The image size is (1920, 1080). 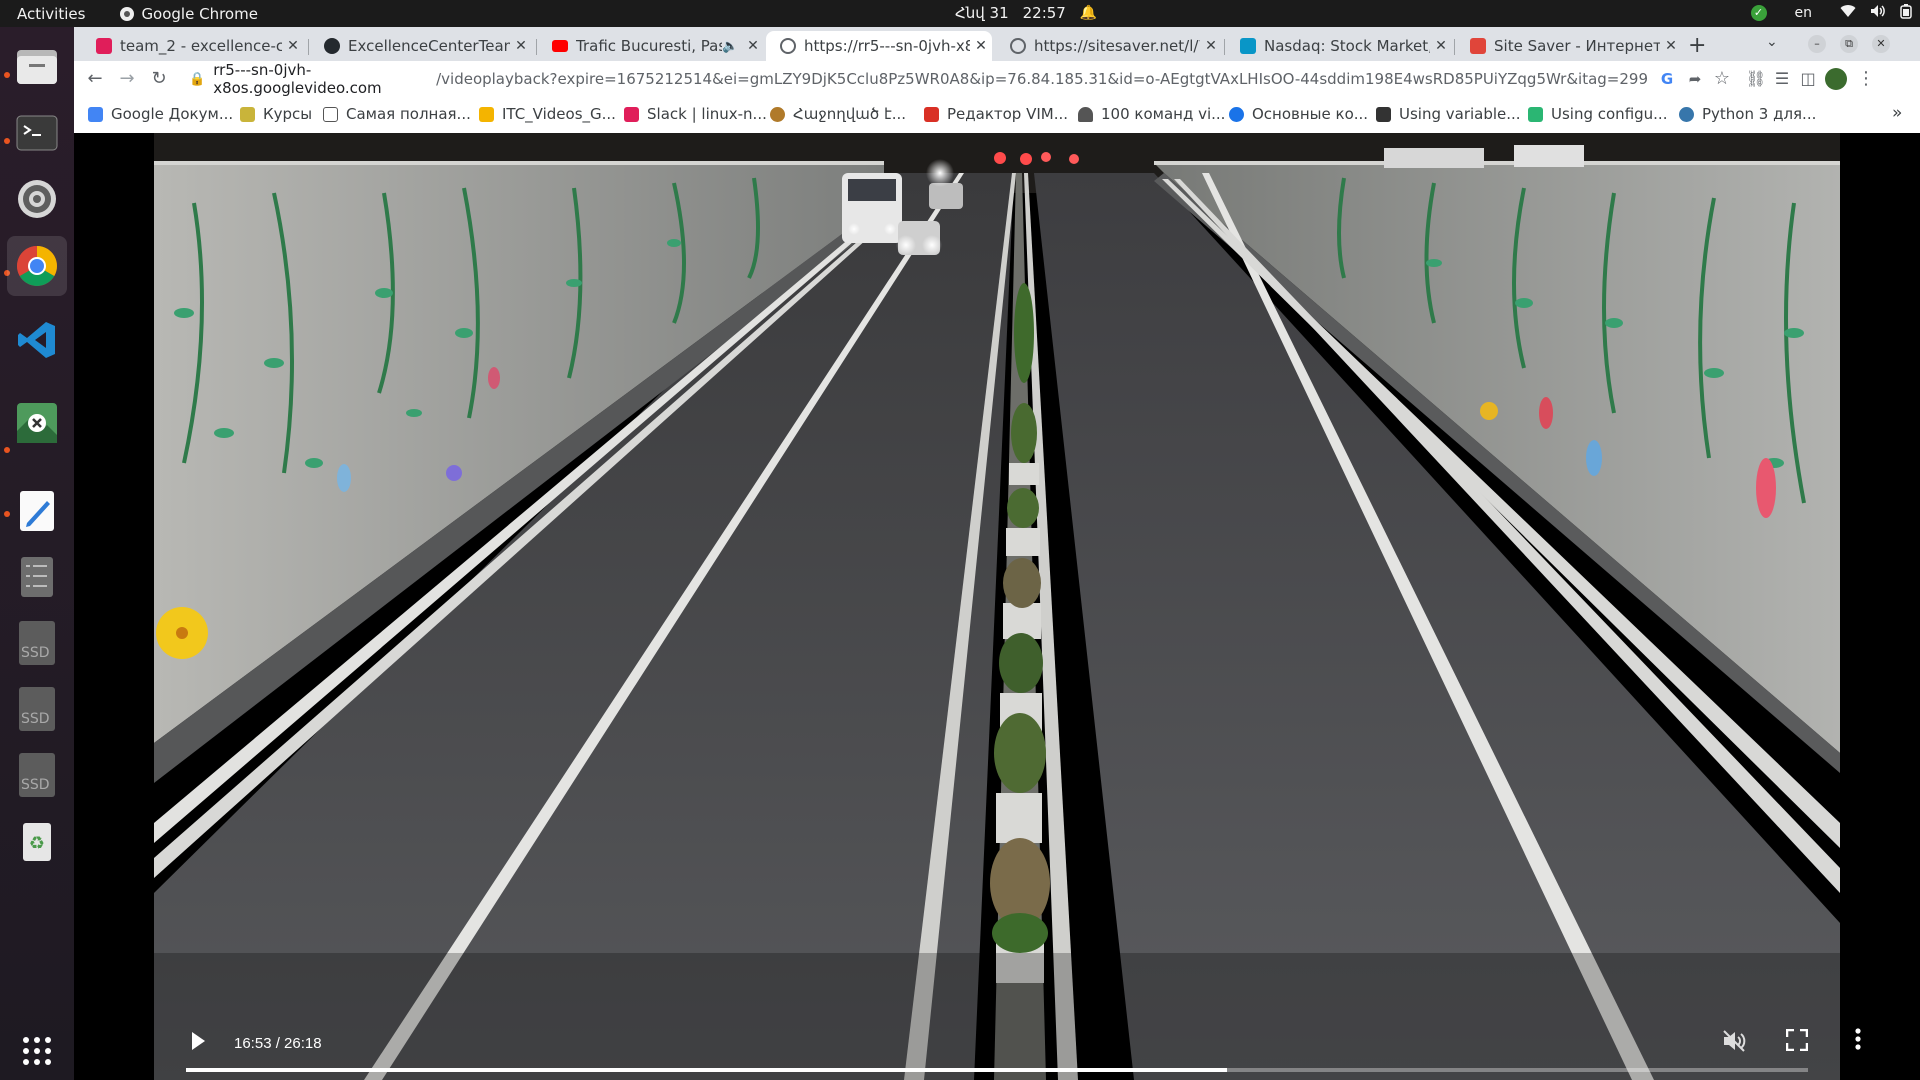 What do you see at coordinates (997, 1070) in the screenshot?
I see `progress-bar` at bounding box center [997, 1070].